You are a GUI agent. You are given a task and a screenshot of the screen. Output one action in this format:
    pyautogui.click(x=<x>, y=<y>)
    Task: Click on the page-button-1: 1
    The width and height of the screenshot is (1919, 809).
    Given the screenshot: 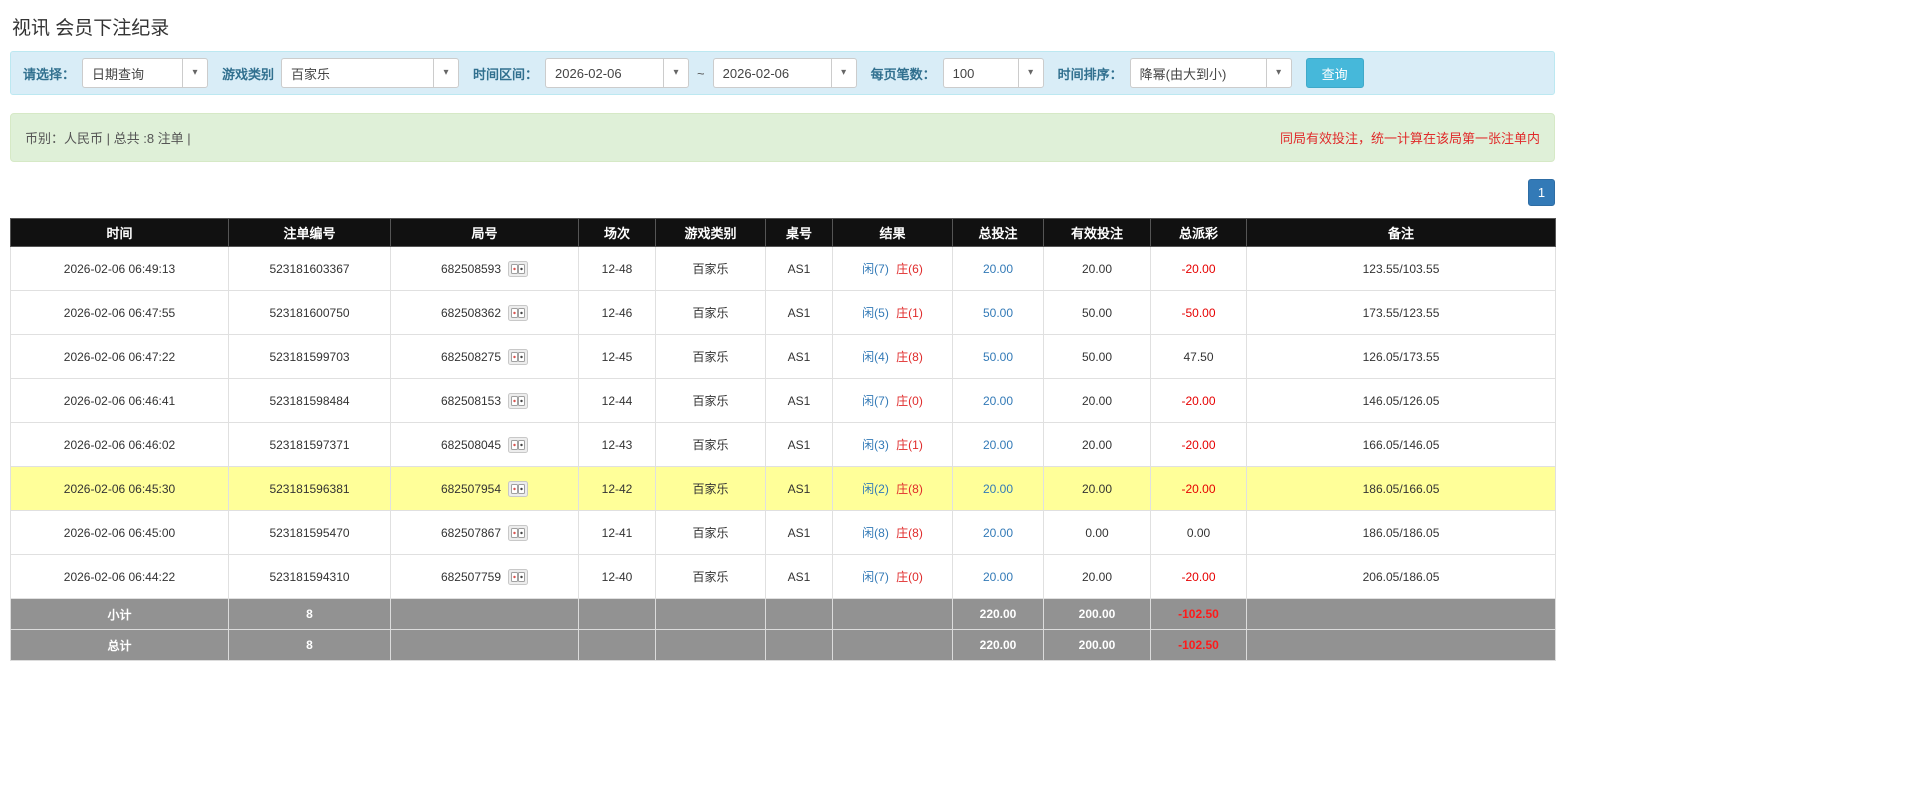 What is the action you would take?
    pyautogui.click(x=1541, y=192)
    